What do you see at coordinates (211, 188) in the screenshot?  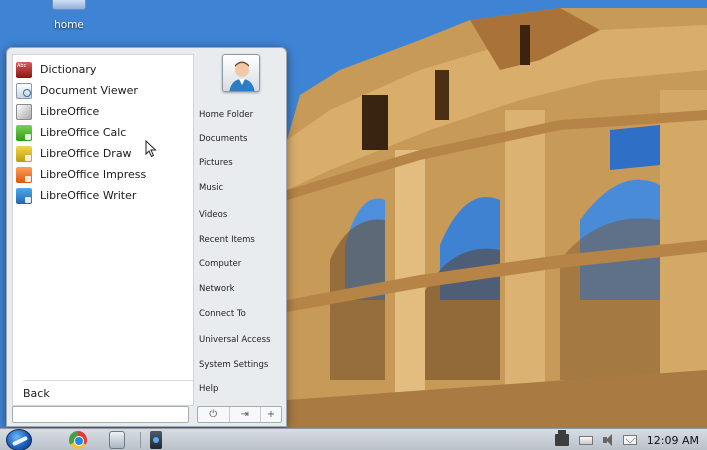 I see `place-music: Music` at bounding box center [211, 188].